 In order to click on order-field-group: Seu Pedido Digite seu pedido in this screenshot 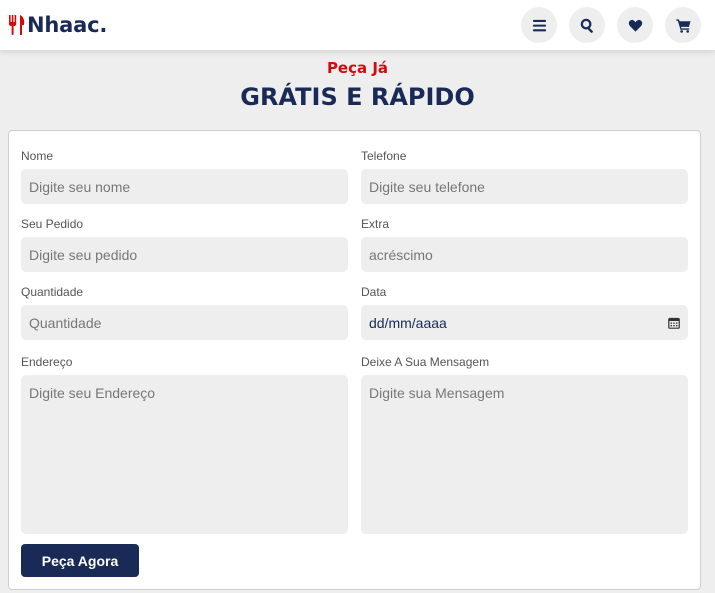, I will do `click(184, 244)`.